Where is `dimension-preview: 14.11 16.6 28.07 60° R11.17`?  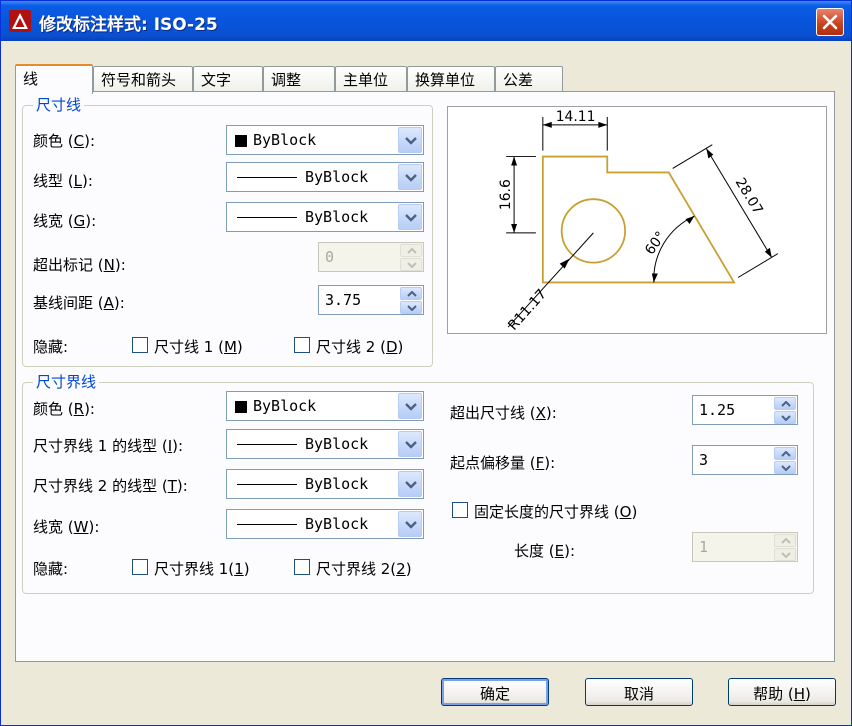 dimension-preview: 14.11 16.6 28.07 60° R11.17 is located at coordinates (637, 220).